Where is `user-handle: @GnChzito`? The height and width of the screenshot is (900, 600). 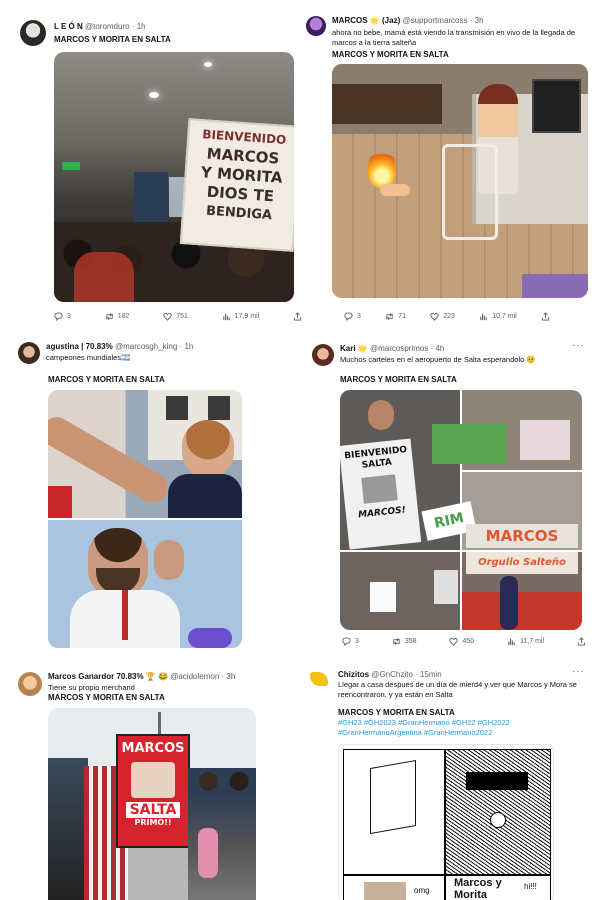
user-handle: @GnChzito is located at coordinates (391, 674).